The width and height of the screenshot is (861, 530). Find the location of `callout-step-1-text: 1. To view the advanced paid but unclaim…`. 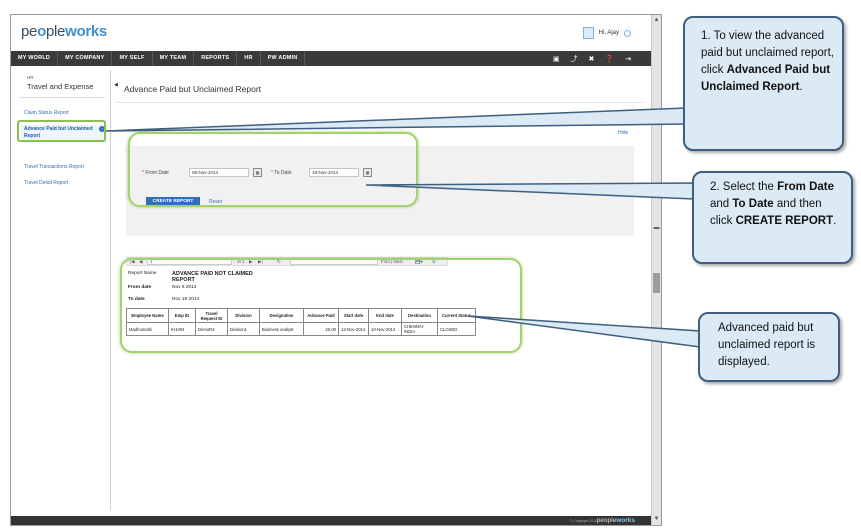

callout-step-1-text: 1. To view the advanced paid but unclaim… is located at coordinates (767, 61).